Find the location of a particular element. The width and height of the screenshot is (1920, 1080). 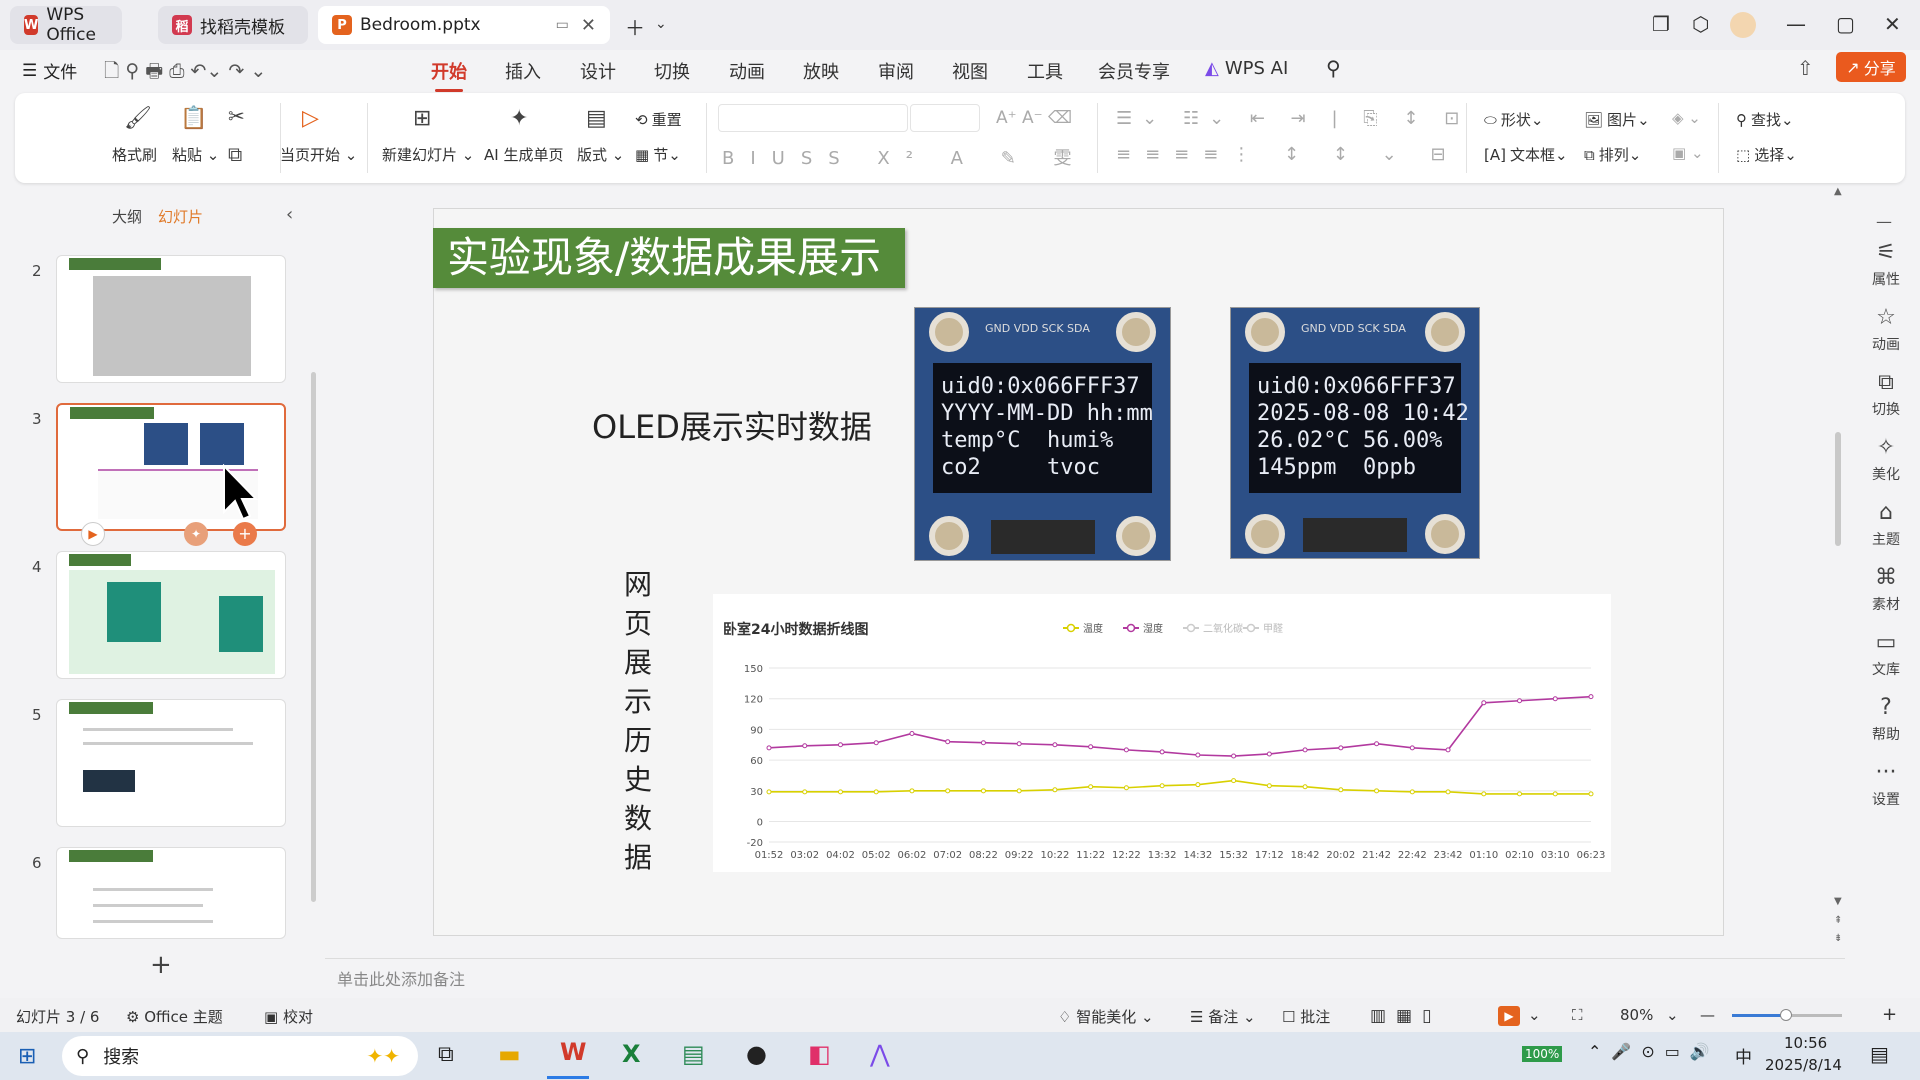

outline-icon: ▣ ⌄ is located at coordinates (1688, 153).